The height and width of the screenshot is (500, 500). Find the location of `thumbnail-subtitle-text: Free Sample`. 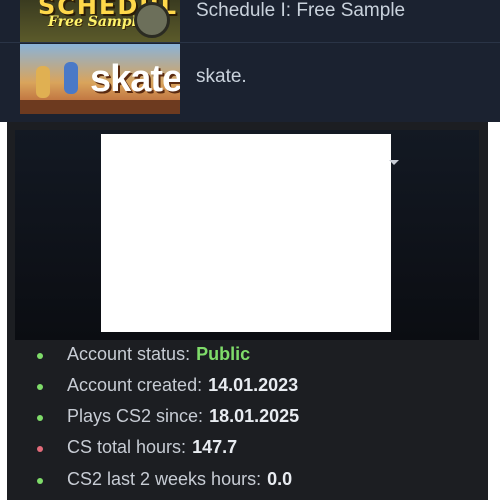

thumbnail-subtitle-text: Free Sample is located at coordinates (97, 22).